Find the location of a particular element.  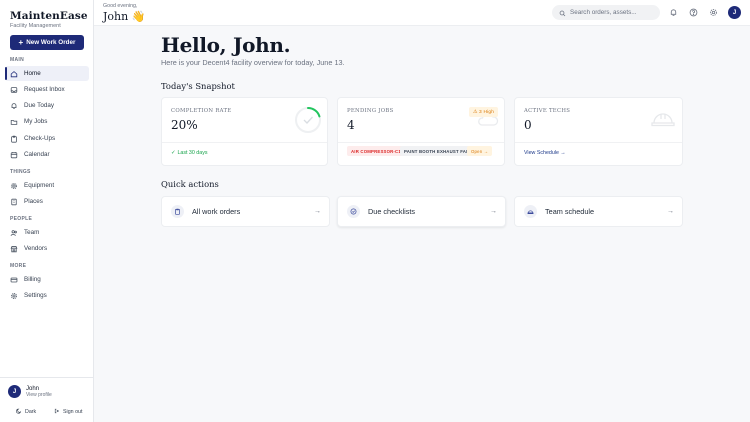

nav-section-people: PEOPLE is located at coordinates (21, 219).